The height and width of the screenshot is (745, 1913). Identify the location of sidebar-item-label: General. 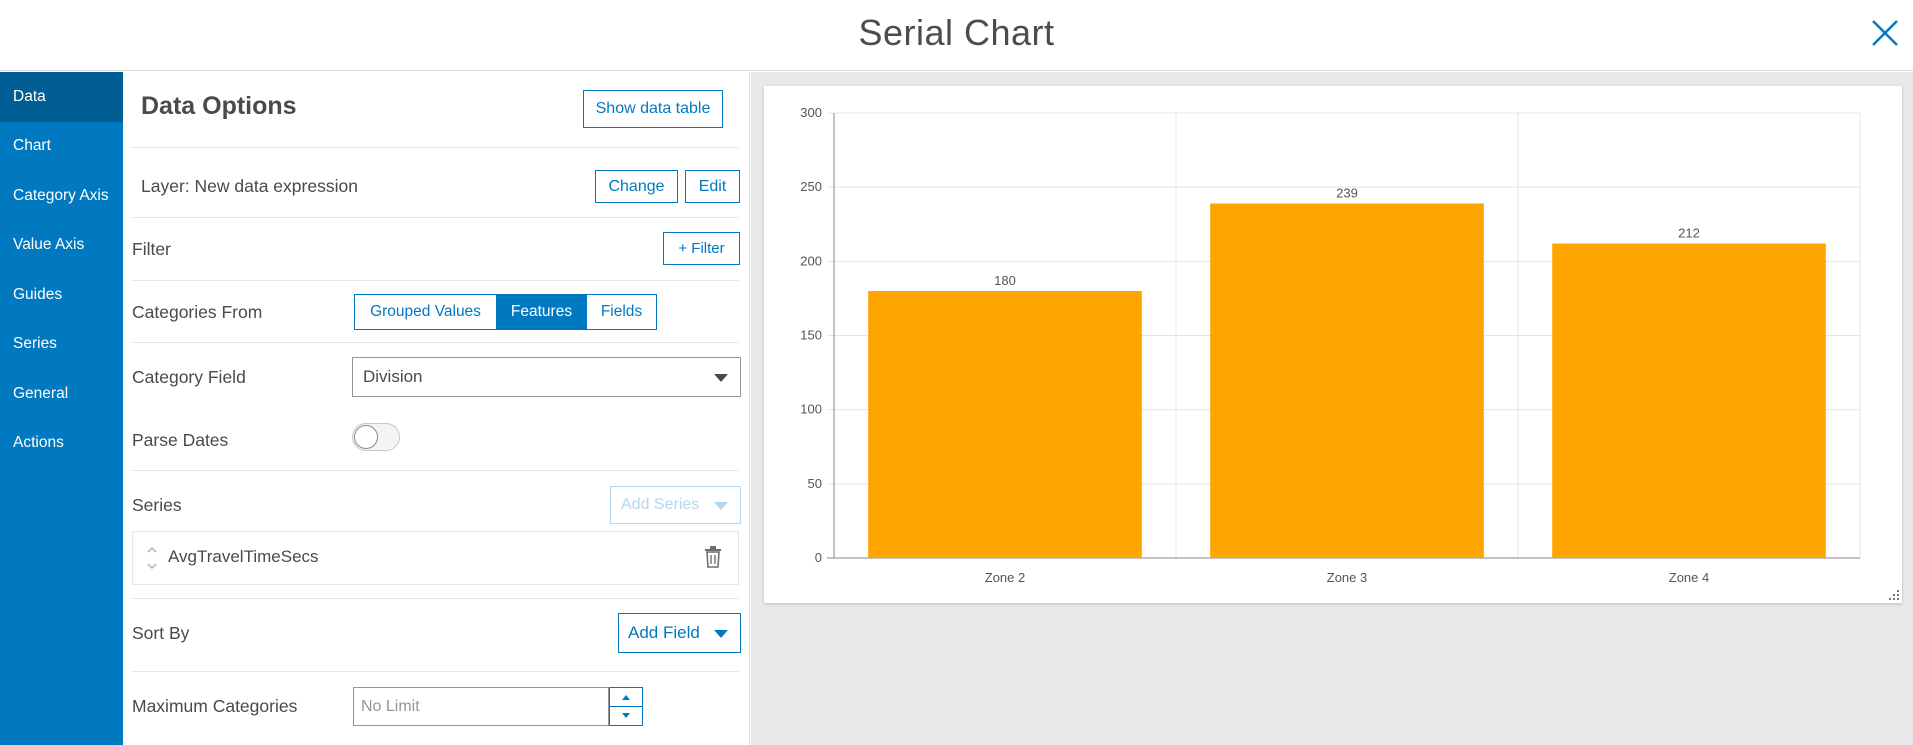
(41, 393).